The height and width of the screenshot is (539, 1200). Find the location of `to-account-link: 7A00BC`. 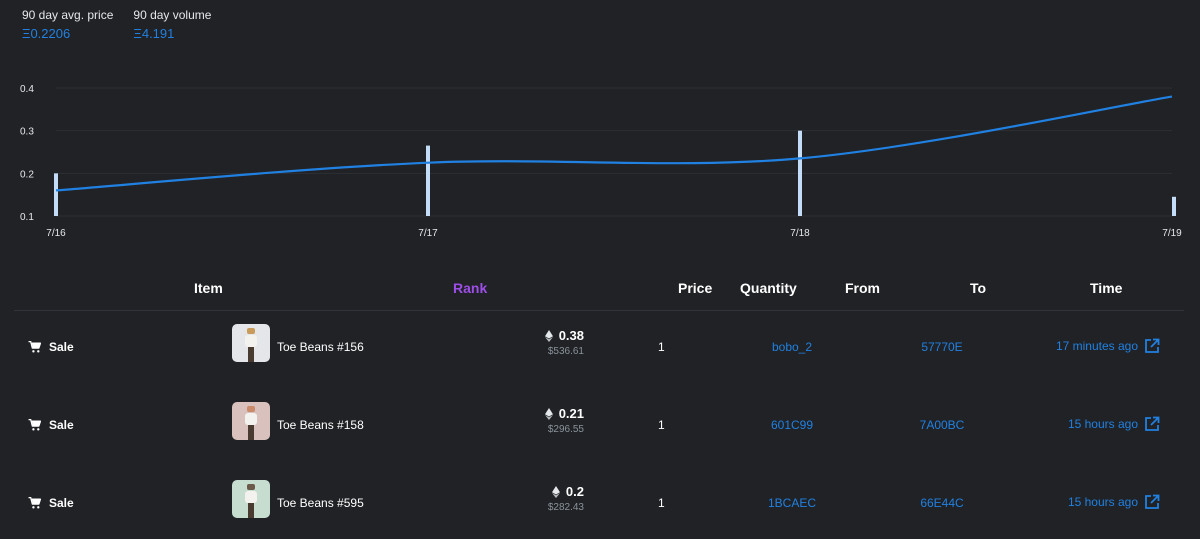

to-account-link: 7A00BC is located at coordinates (942, 425).